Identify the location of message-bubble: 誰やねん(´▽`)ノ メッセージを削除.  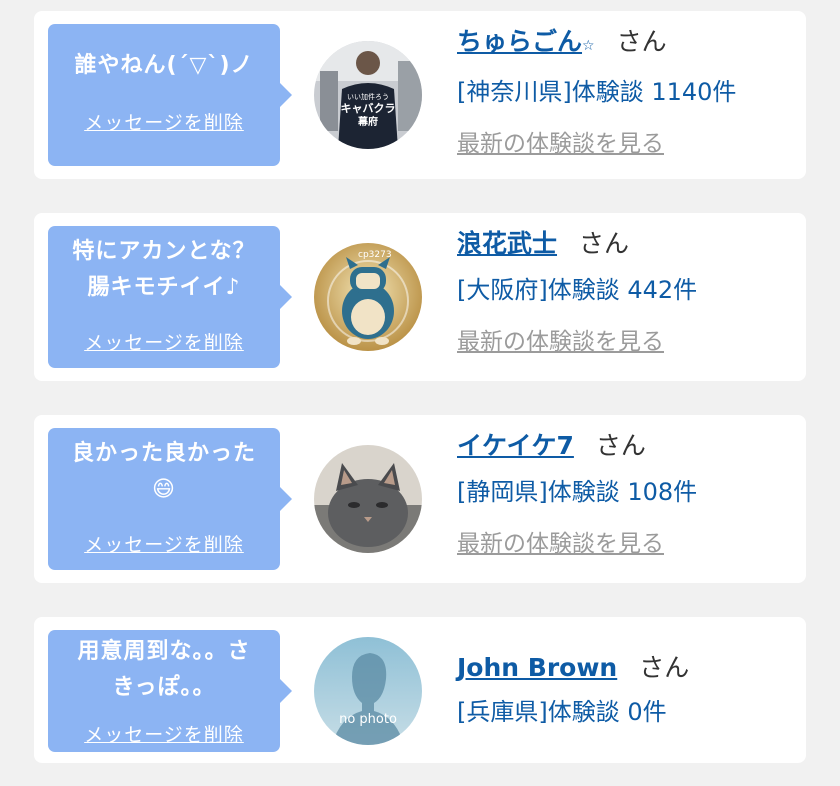
(170, 95).